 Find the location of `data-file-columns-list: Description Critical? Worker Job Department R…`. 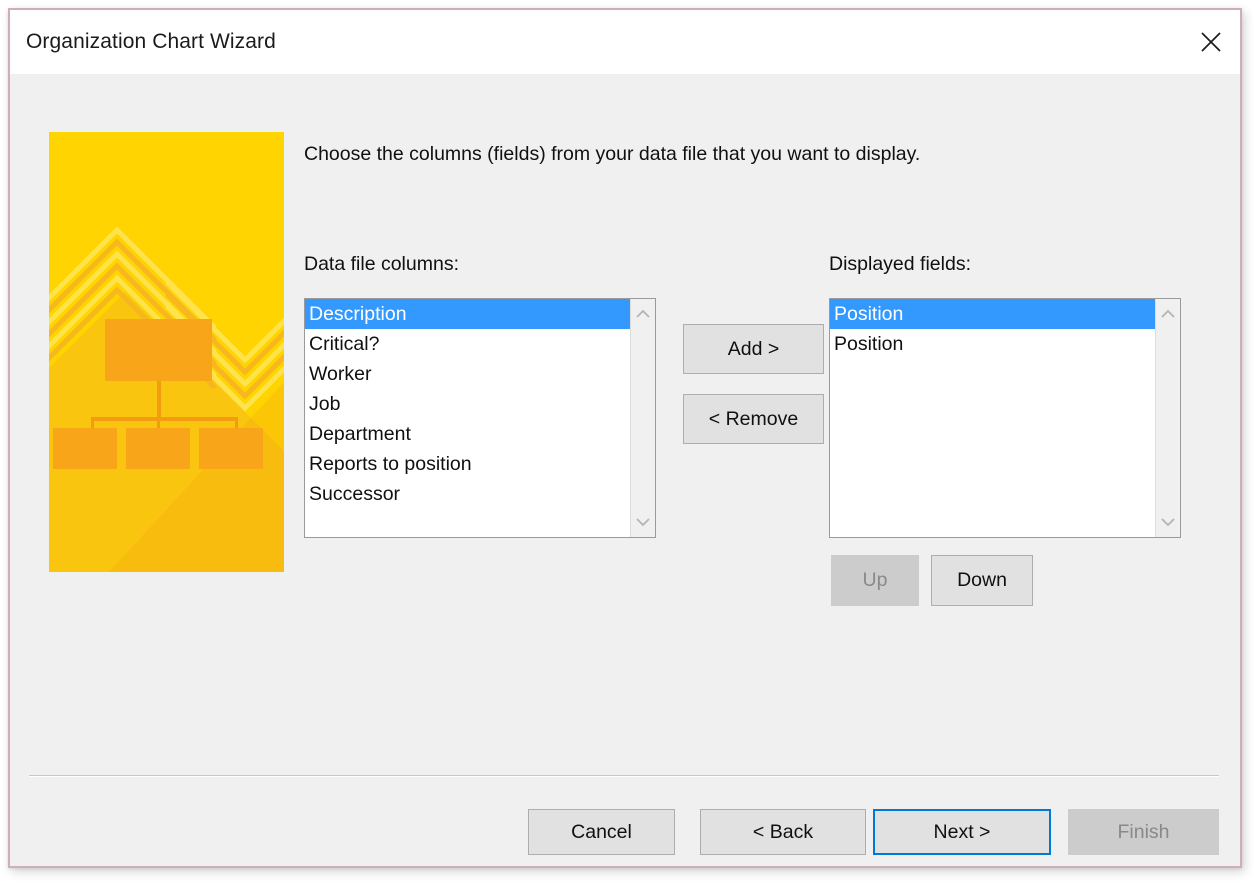

data-file-columns-list: Description Critical? Worker Job Department R… is located at coordinates (467, 418).